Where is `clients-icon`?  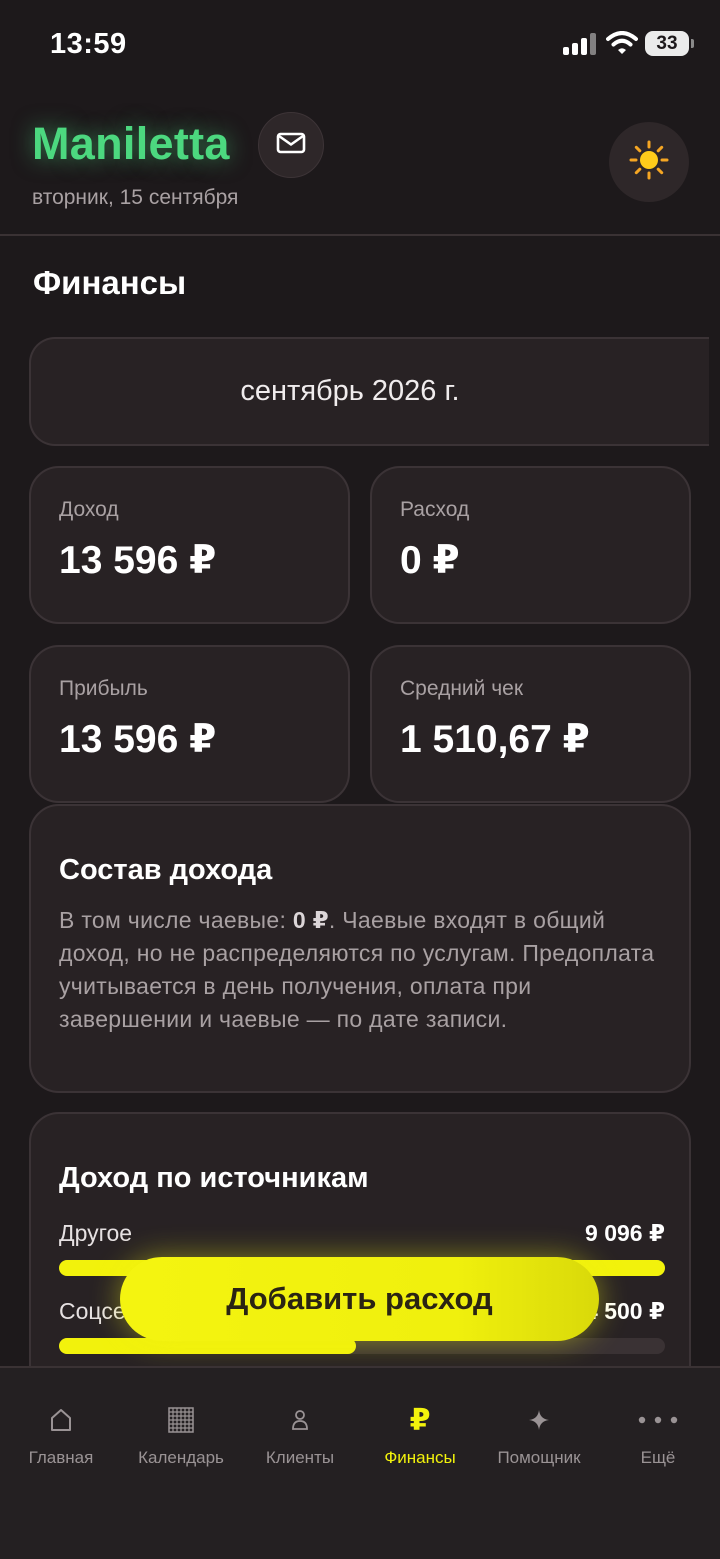
clients-icon is located at coordinates (300, 1420).